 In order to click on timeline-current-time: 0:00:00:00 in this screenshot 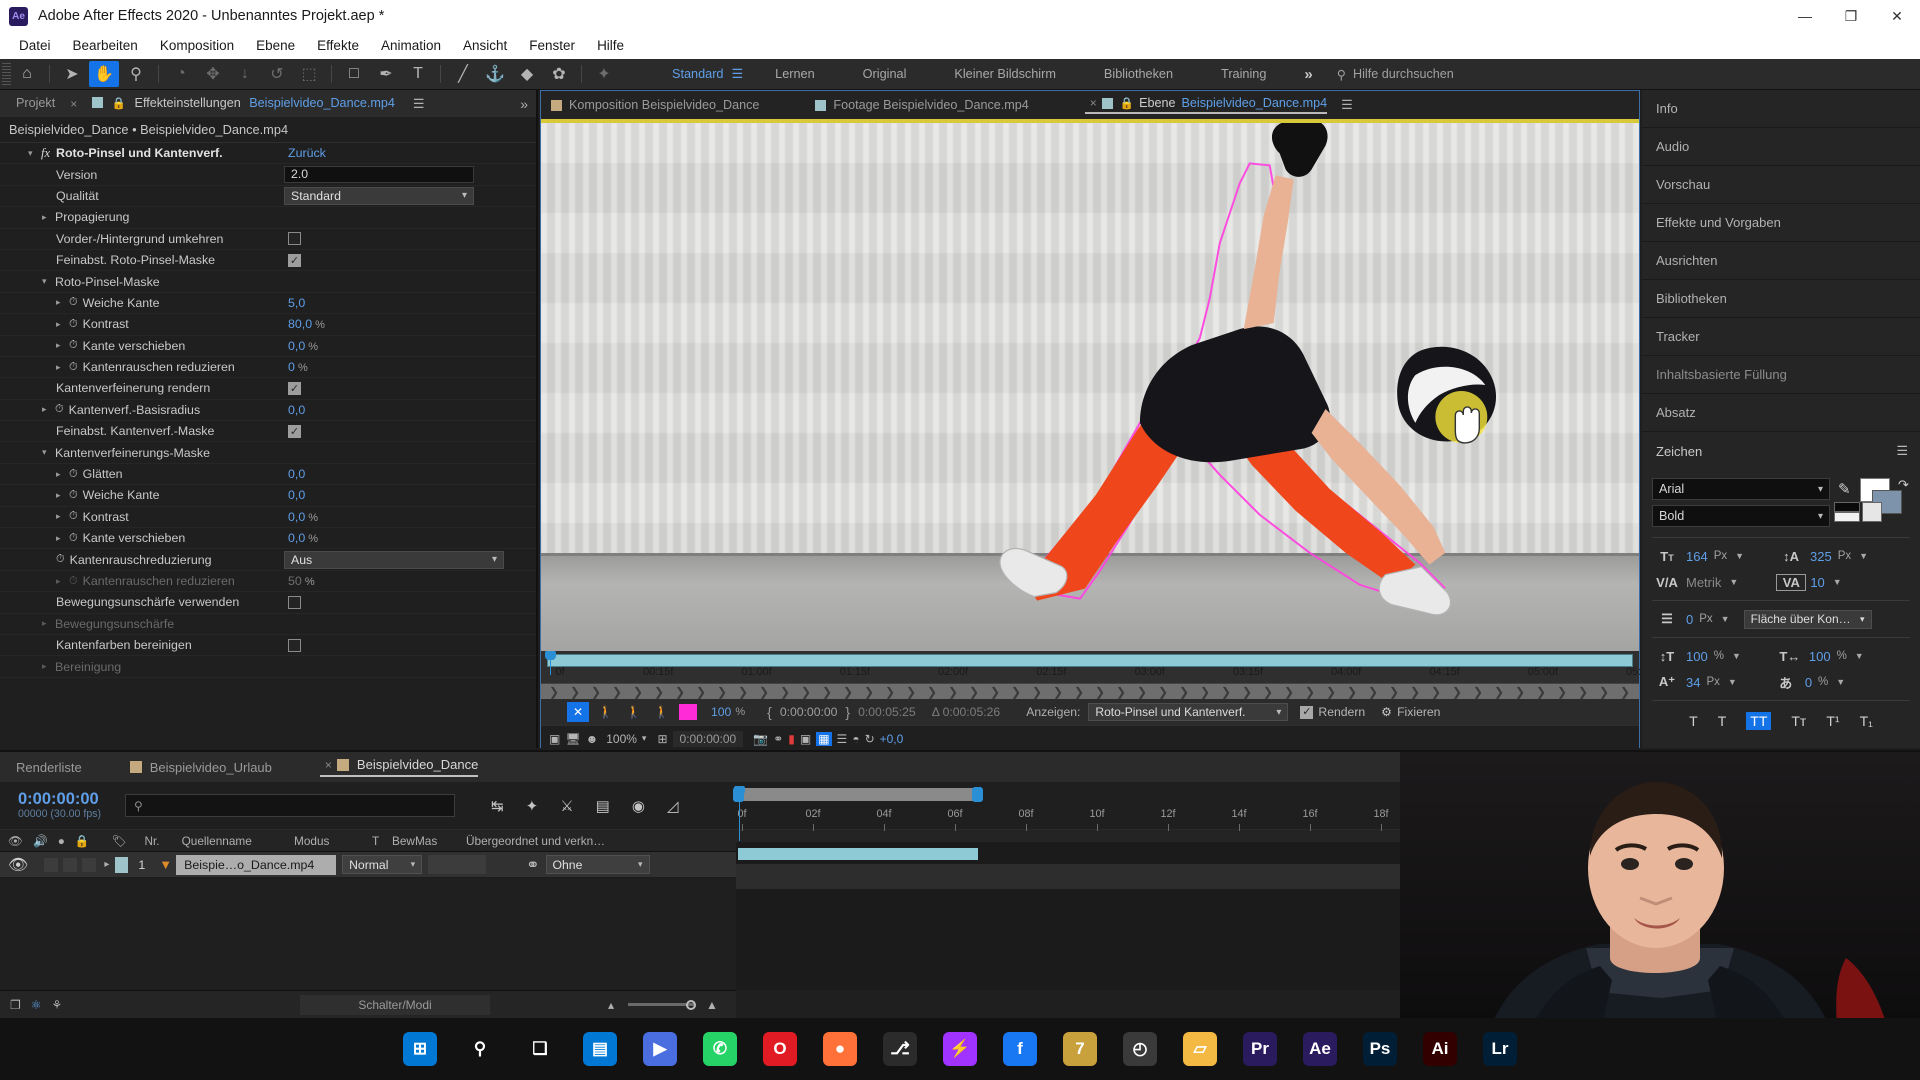, I will do `click(59, 799)`.